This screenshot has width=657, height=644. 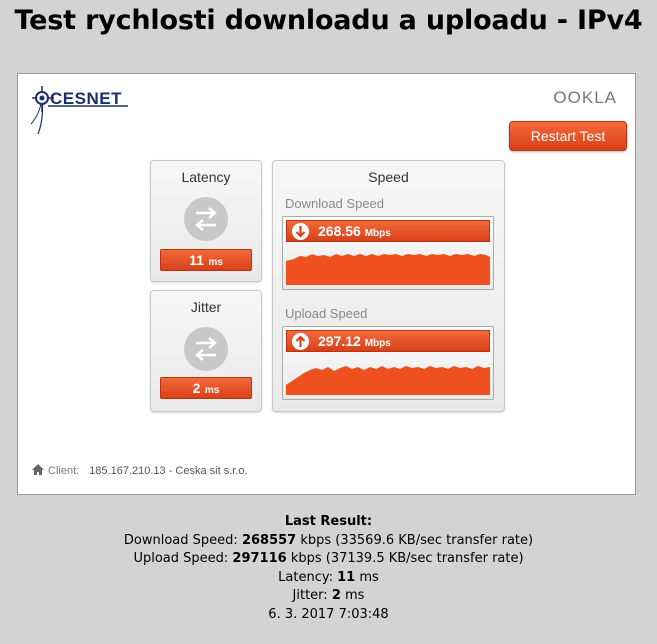 What do you see at coordinates (300, 341) in the screenshot?
I see `upload-arrow-icon` at bounding box center [300, 341].